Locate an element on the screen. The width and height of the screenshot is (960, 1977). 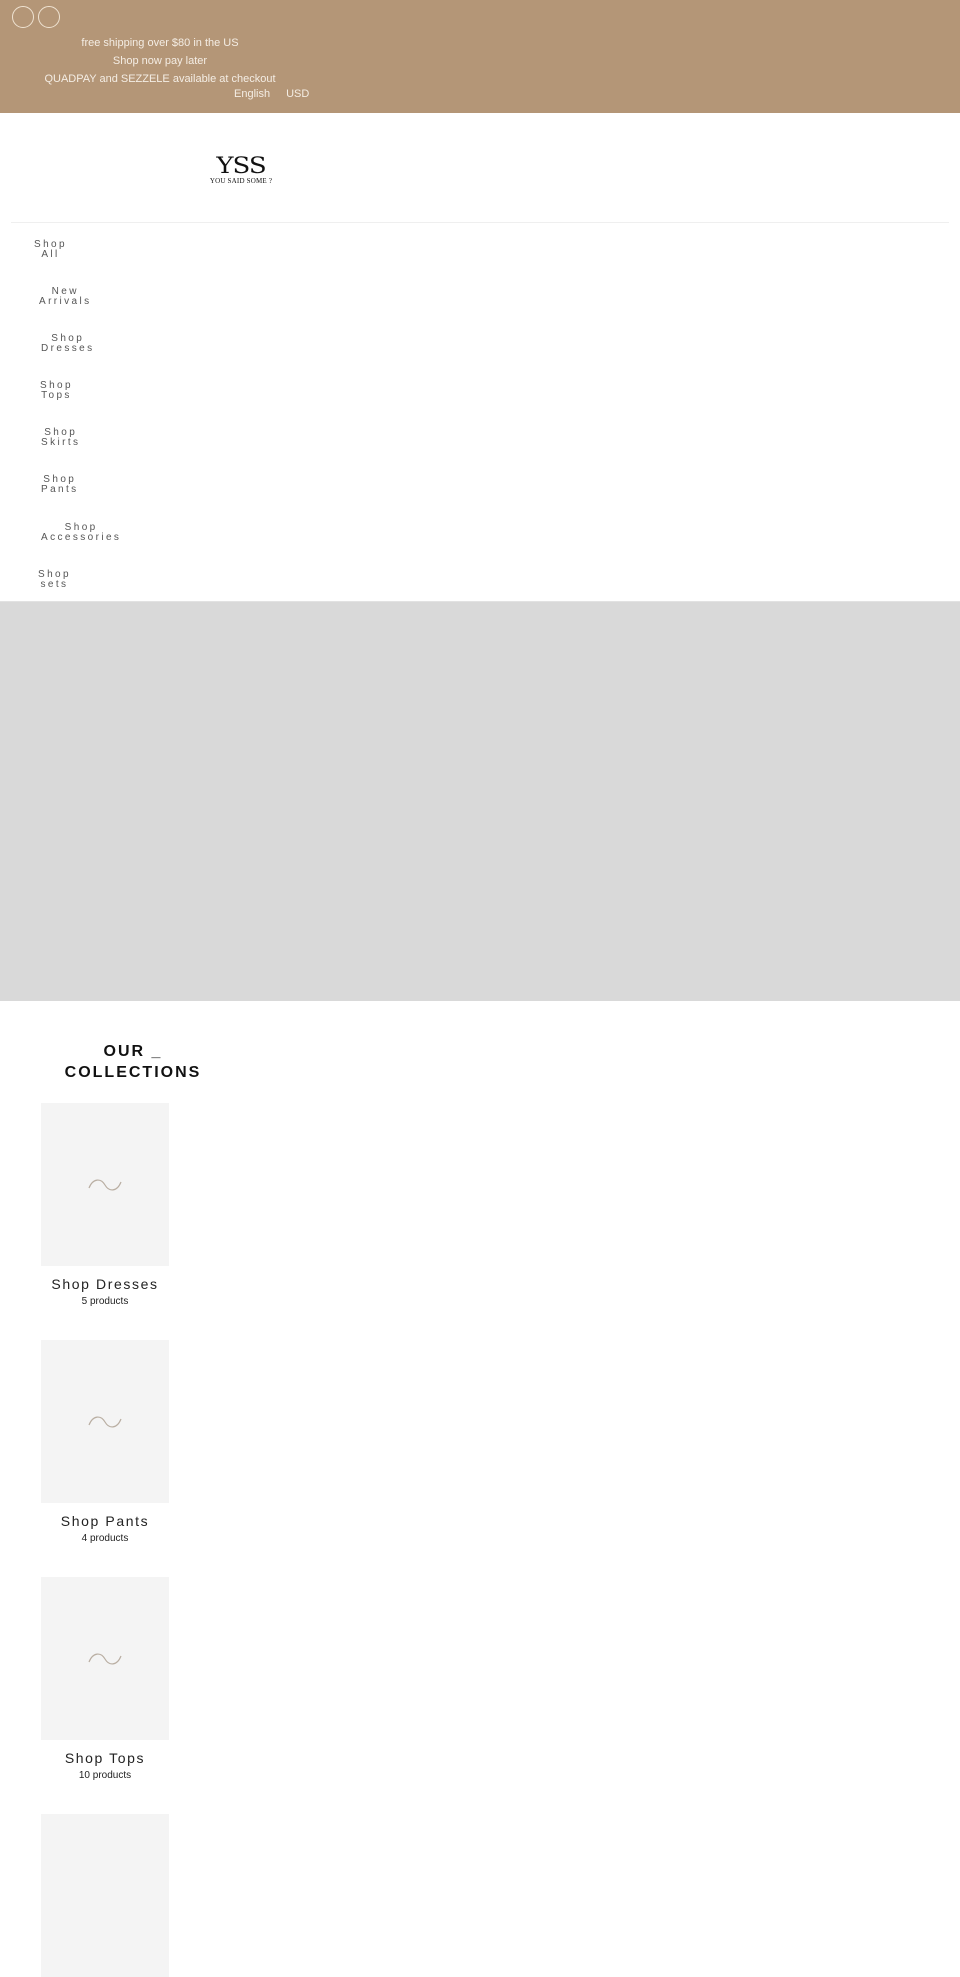
collections-heading-line: COLLECTIONS is located at coordinates (133, 1072).